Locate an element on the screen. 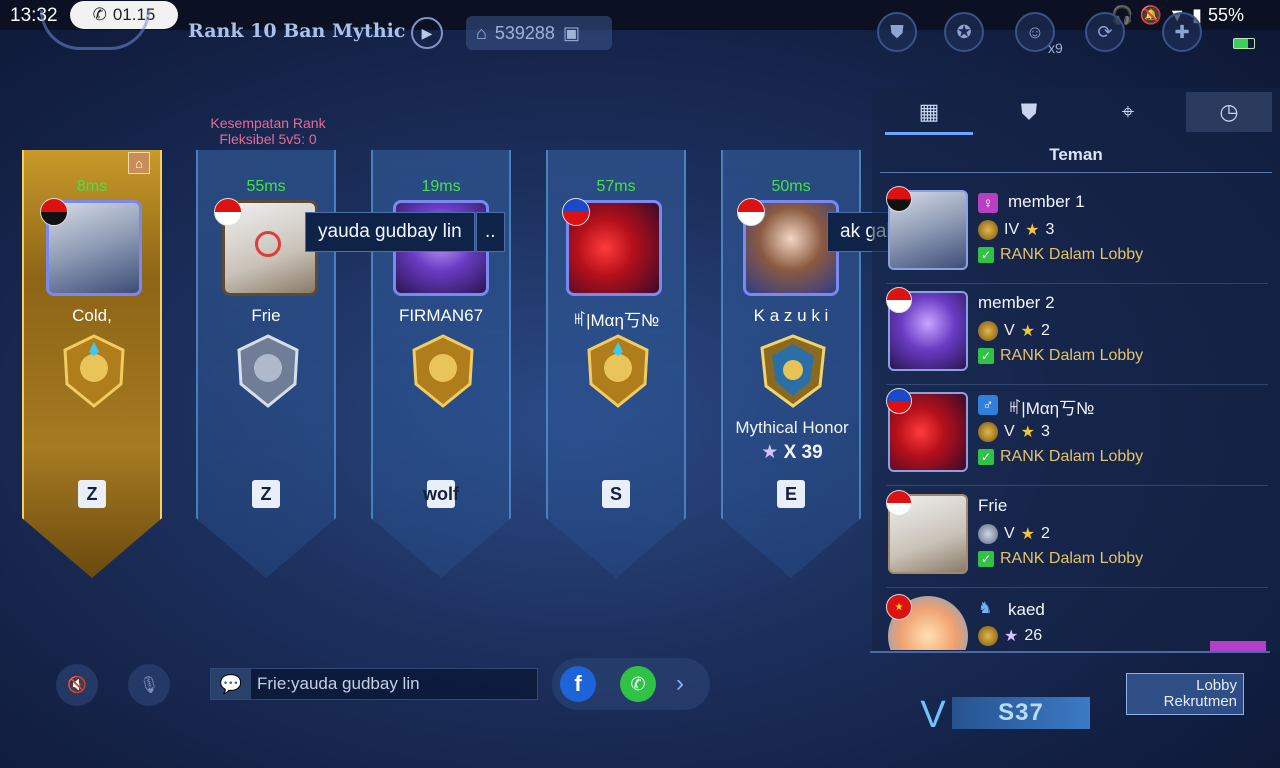 The height and width of the screenshot is (768, 1280). friend-item: Frie V ★ 2 ✓ RANK Dalam Lobby is located at coordinates (1077, 538).